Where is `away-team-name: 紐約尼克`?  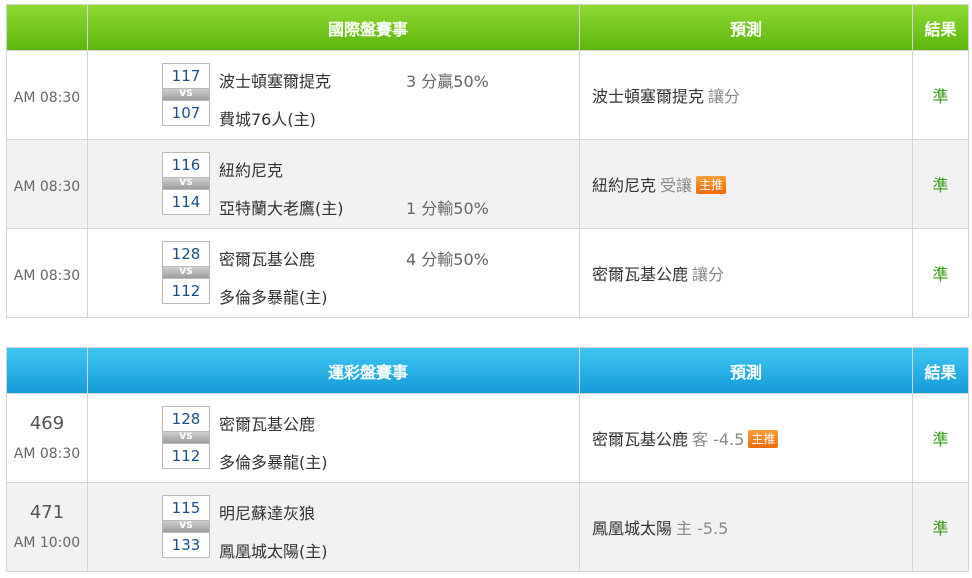 away-team-name: 紐約尼克 is located at coordinates (251, 169).